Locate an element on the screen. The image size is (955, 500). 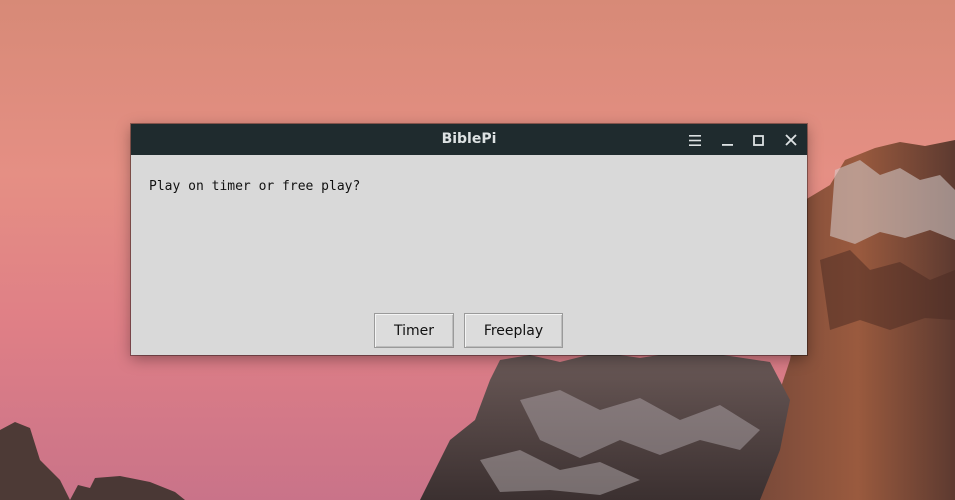
dialog-prompt: Play on timer or free play? is located at coordinates (255, 186).